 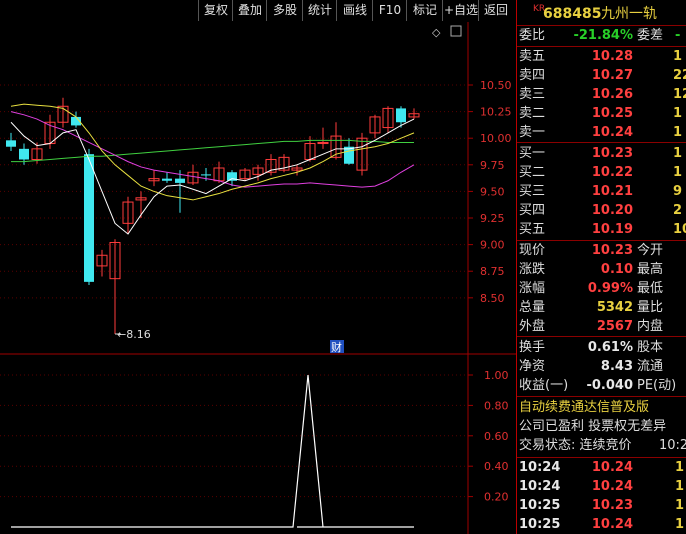 What do you see at coordinates (532, 307) in the screenshot?
I see `quote-label: 总量` at bounding box center [532, 307].